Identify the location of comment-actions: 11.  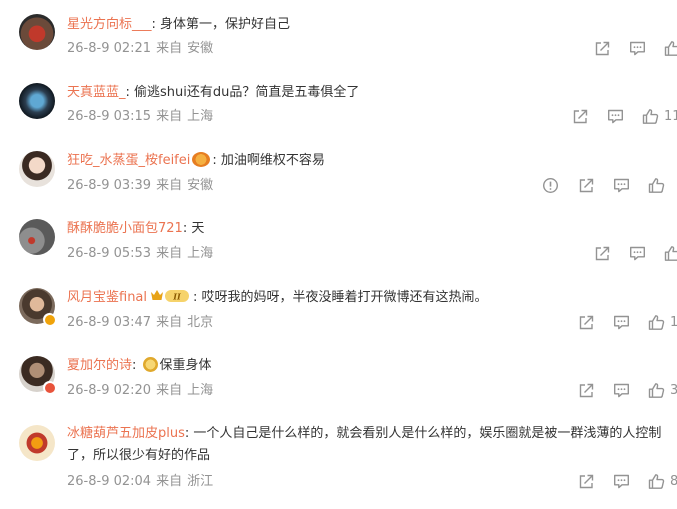
(338, 117).